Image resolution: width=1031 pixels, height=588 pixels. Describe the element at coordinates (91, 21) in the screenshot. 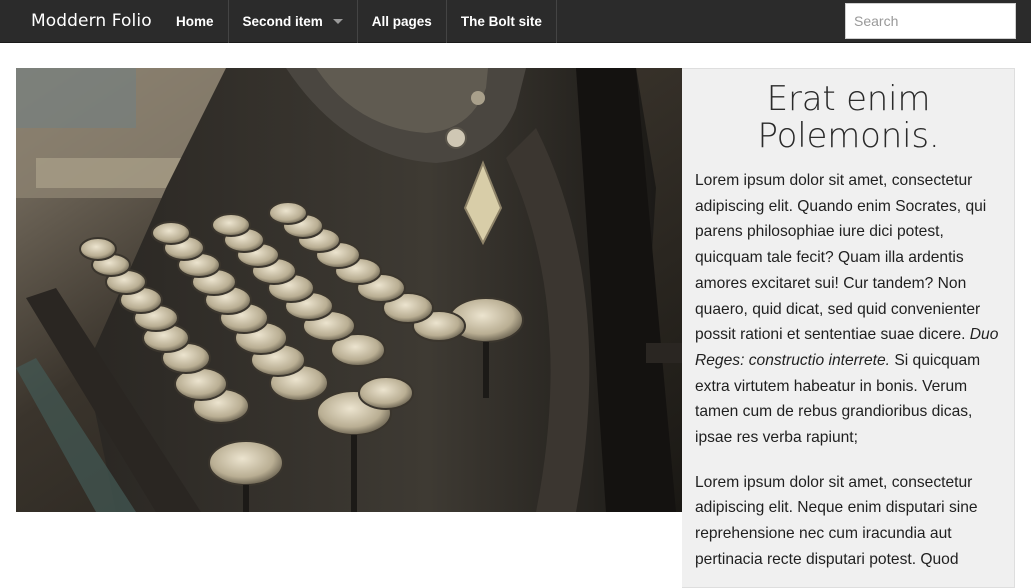

I see `site-brand: Moddern Folio` at that location.